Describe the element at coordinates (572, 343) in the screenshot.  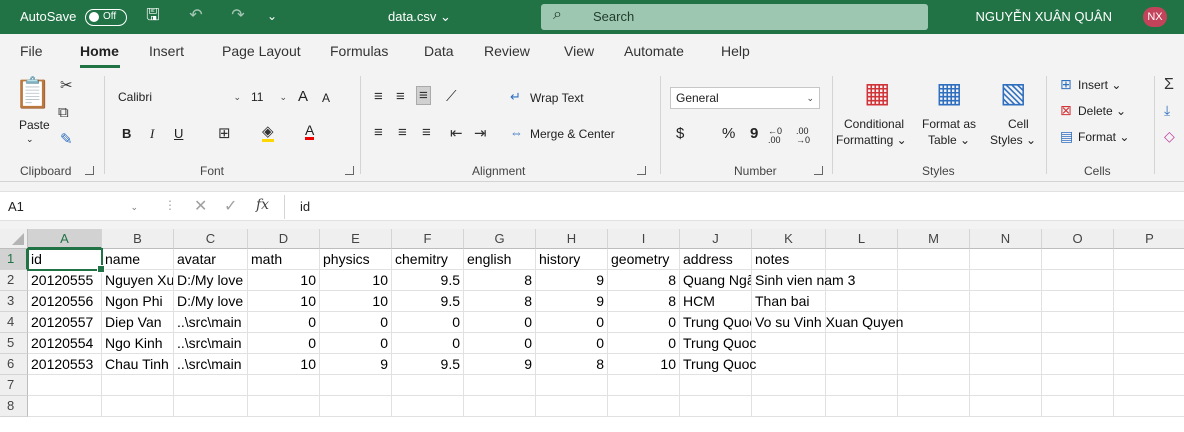
I see `cell-h5: 0` at that location.